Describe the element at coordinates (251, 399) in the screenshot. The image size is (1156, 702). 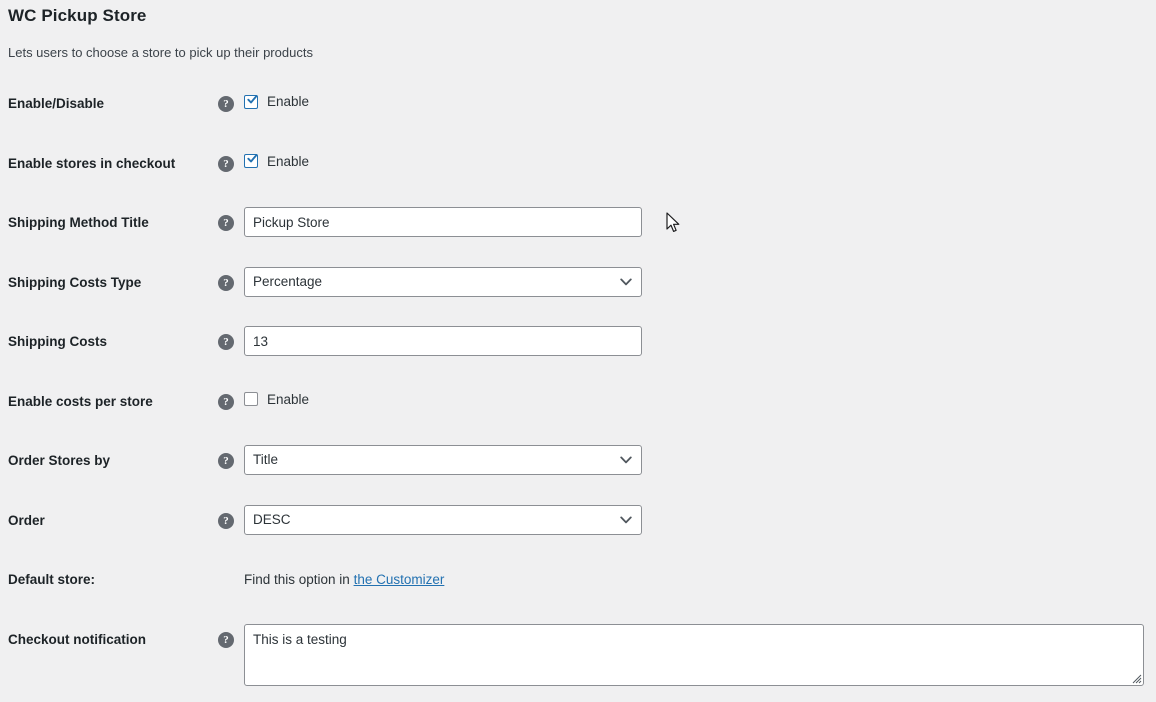
I see `checkbox-enable-costs-per-store` at that location.